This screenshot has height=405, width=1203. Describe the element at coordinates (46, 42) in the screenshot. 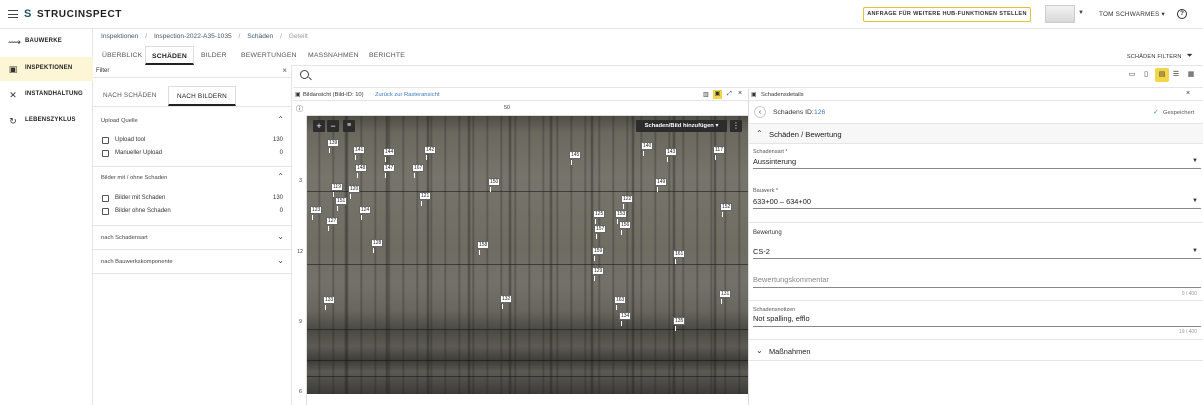

I see `sidebar-item-bauwerke: ⟿ BAUWERKE` at that location.